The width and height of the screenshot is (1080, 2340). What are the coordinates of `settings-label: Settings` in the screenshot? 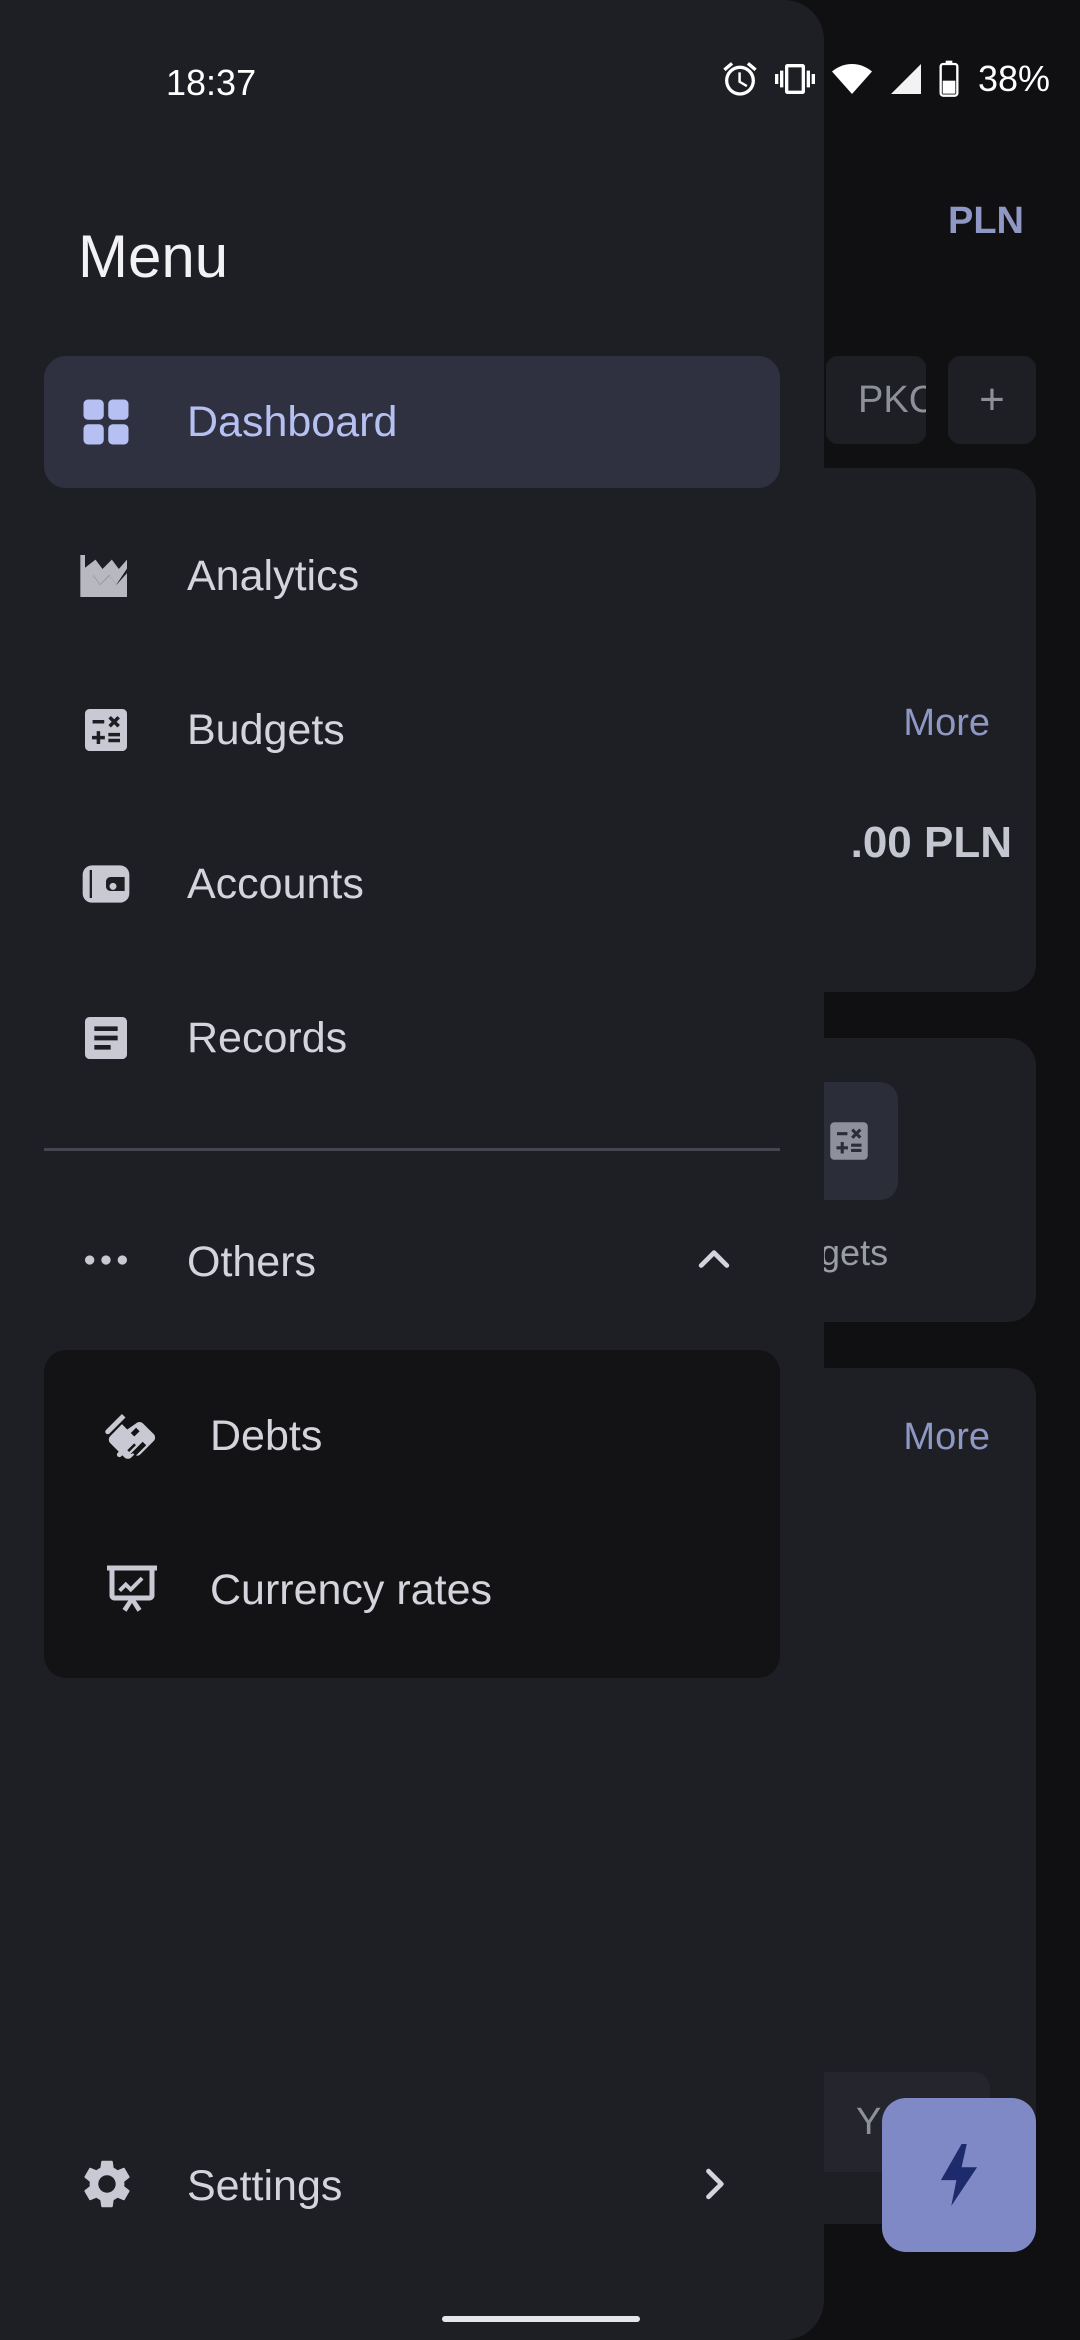 It's located at (265, 2185).